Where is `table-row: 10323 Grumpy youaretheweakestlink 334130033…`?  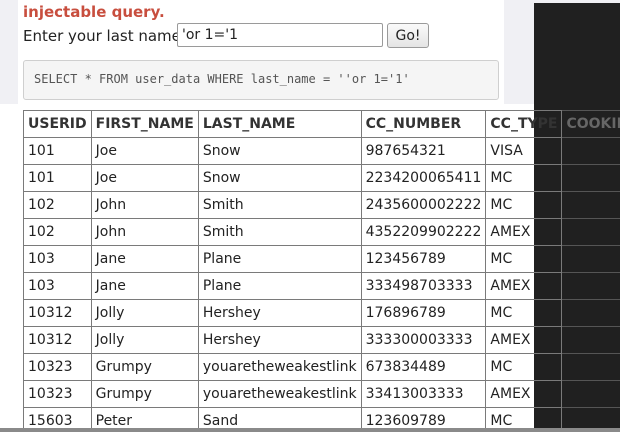
table-row: 10323 Grumpy youaretheweakestlink 334130033… is located at coordinates (321, 394).